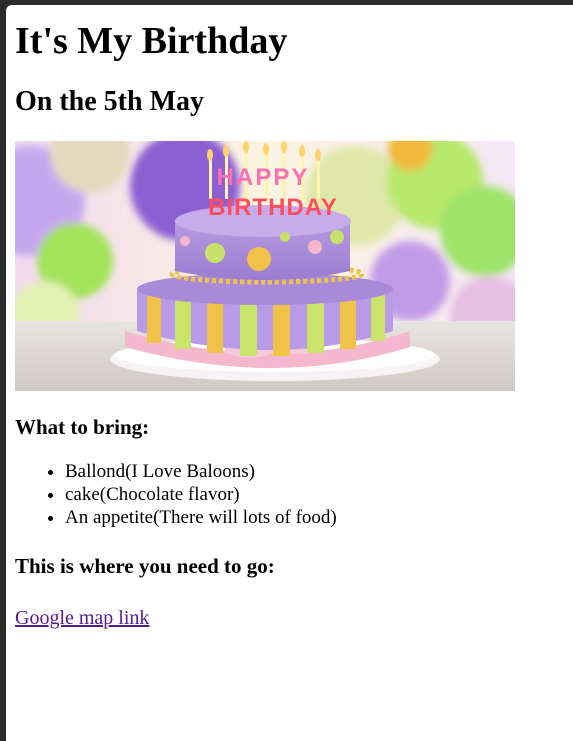 The height and width of the screenshot is (741, 573). Describe the element at coordinates (263, 177) in the screenshot. I see `cake-text-top: HAPPY` at that location.